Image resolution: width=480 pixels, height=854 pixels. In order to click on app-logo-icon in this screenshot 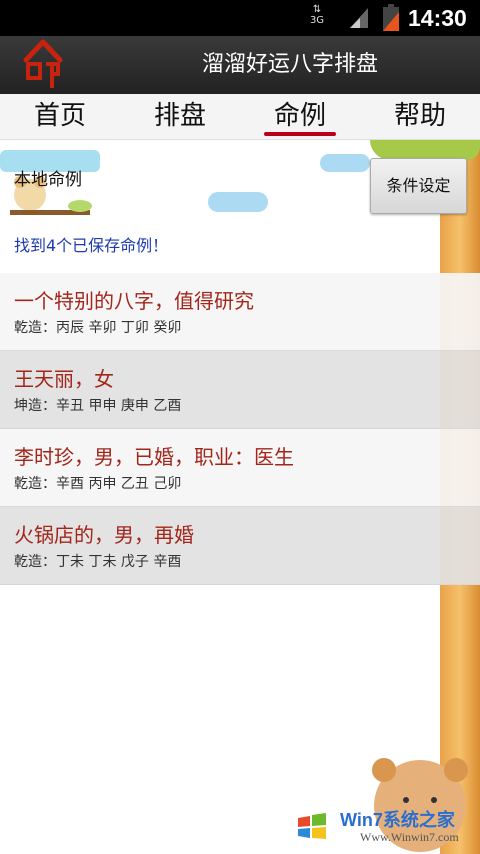, I will do `click(43, 63)`.